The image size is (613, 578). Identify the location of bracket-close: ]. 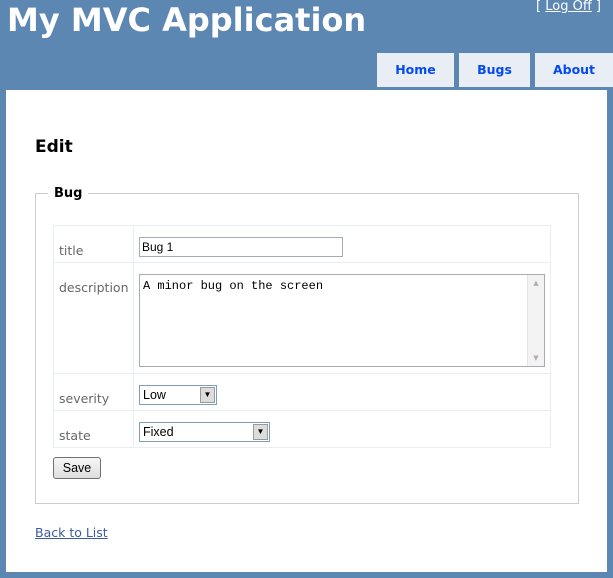
(596, 7).